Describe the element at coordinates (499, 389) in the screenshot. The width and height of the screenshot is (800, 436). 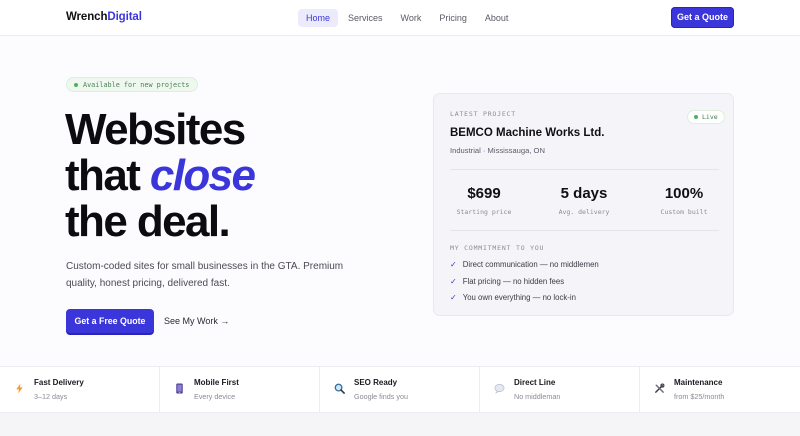
I see `chat-bubble-icon` at that location.